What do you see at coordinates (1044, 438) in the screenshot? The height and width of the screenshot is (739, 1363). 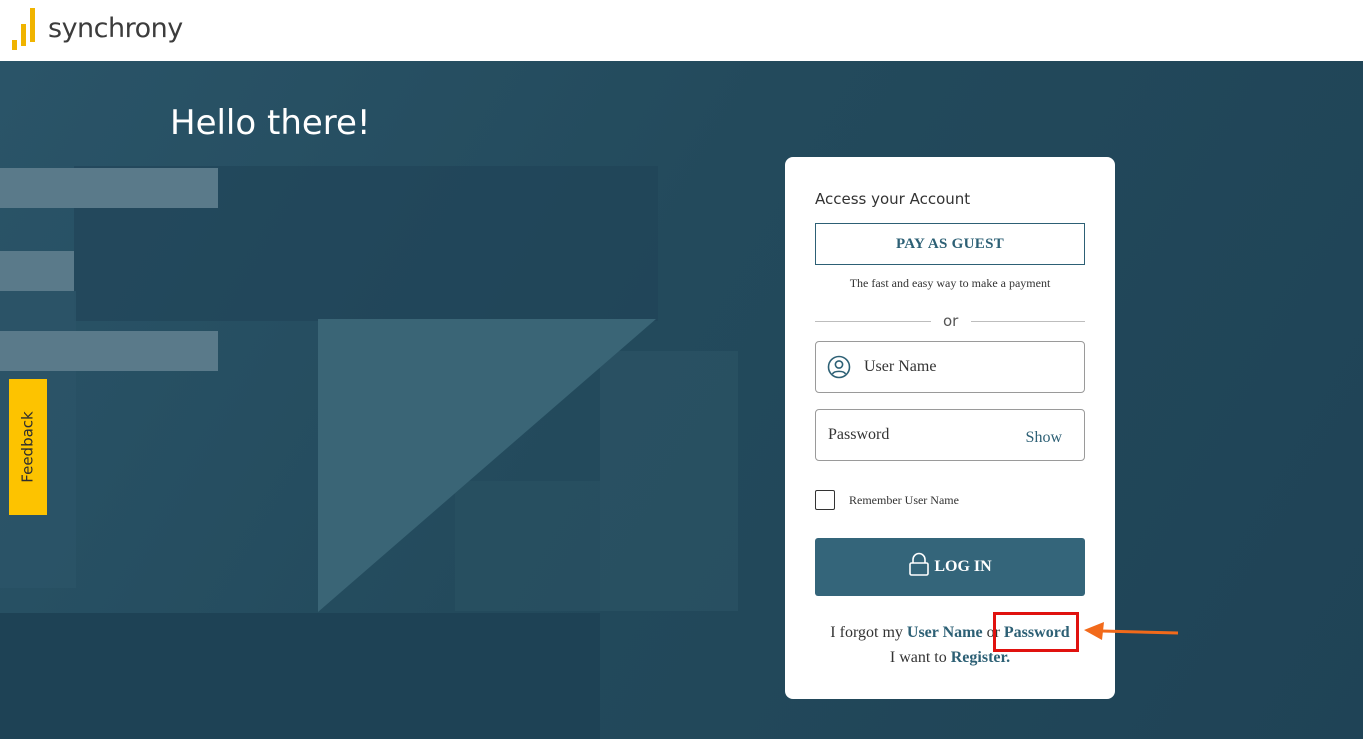 I see `show-password-toggle: Show` at bounding box center [1044, 438].